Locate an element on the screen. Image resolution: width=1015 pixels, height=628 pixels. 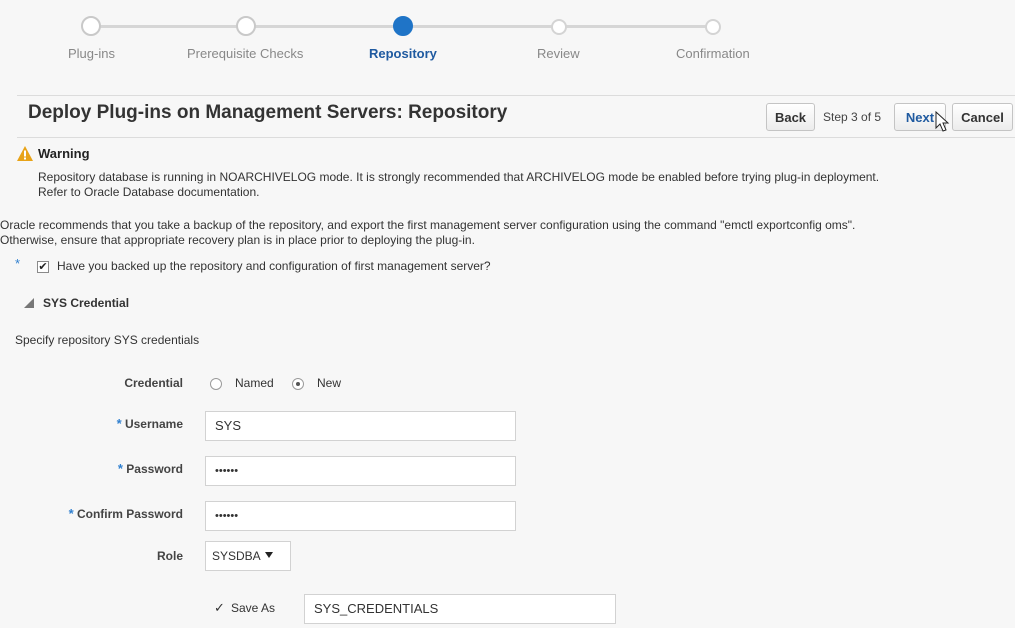
credential-new-radio is located at coordinates (298, 384).